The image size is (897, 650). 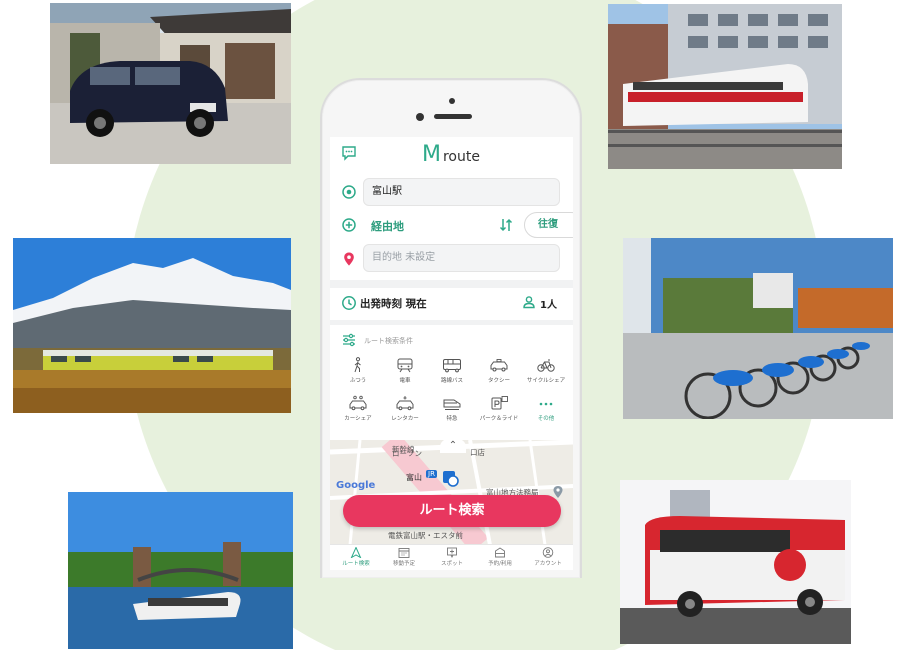 I want to click on more-icon, so click(x=546, y=404).